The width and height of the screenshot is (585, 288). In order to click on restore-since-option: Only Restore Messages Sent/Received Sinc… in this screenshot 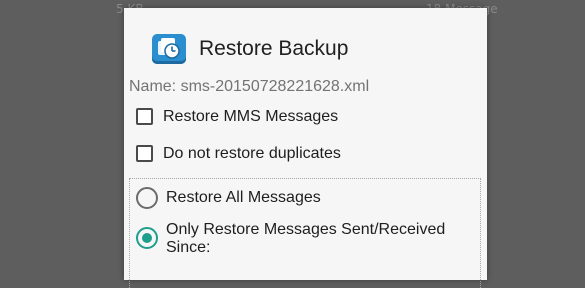, I will do `click(290, 239)`.